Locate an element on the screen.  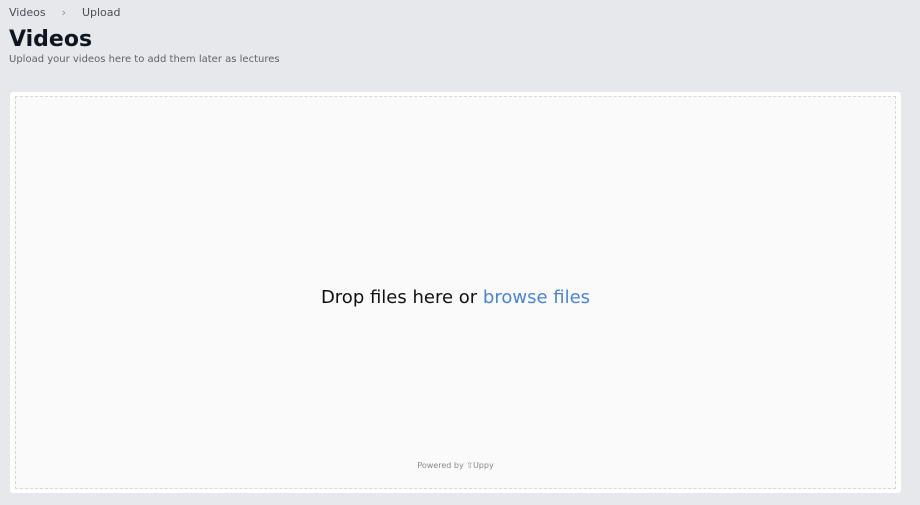
browse-files-link: browse files is located at coordinates (536, 297).